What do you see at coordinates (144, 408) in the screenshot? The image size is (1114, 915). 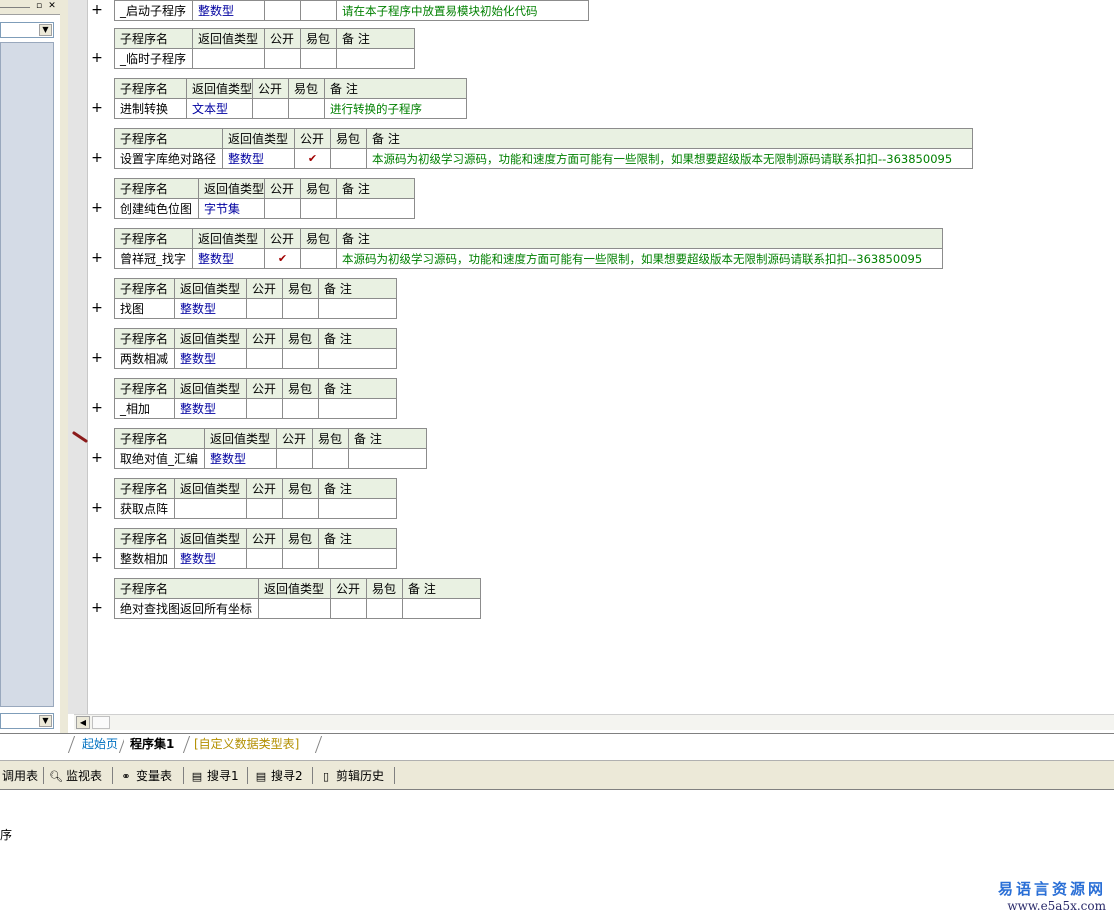 I see `sub-name-cell: _相加` at bounding box center [144, 408].